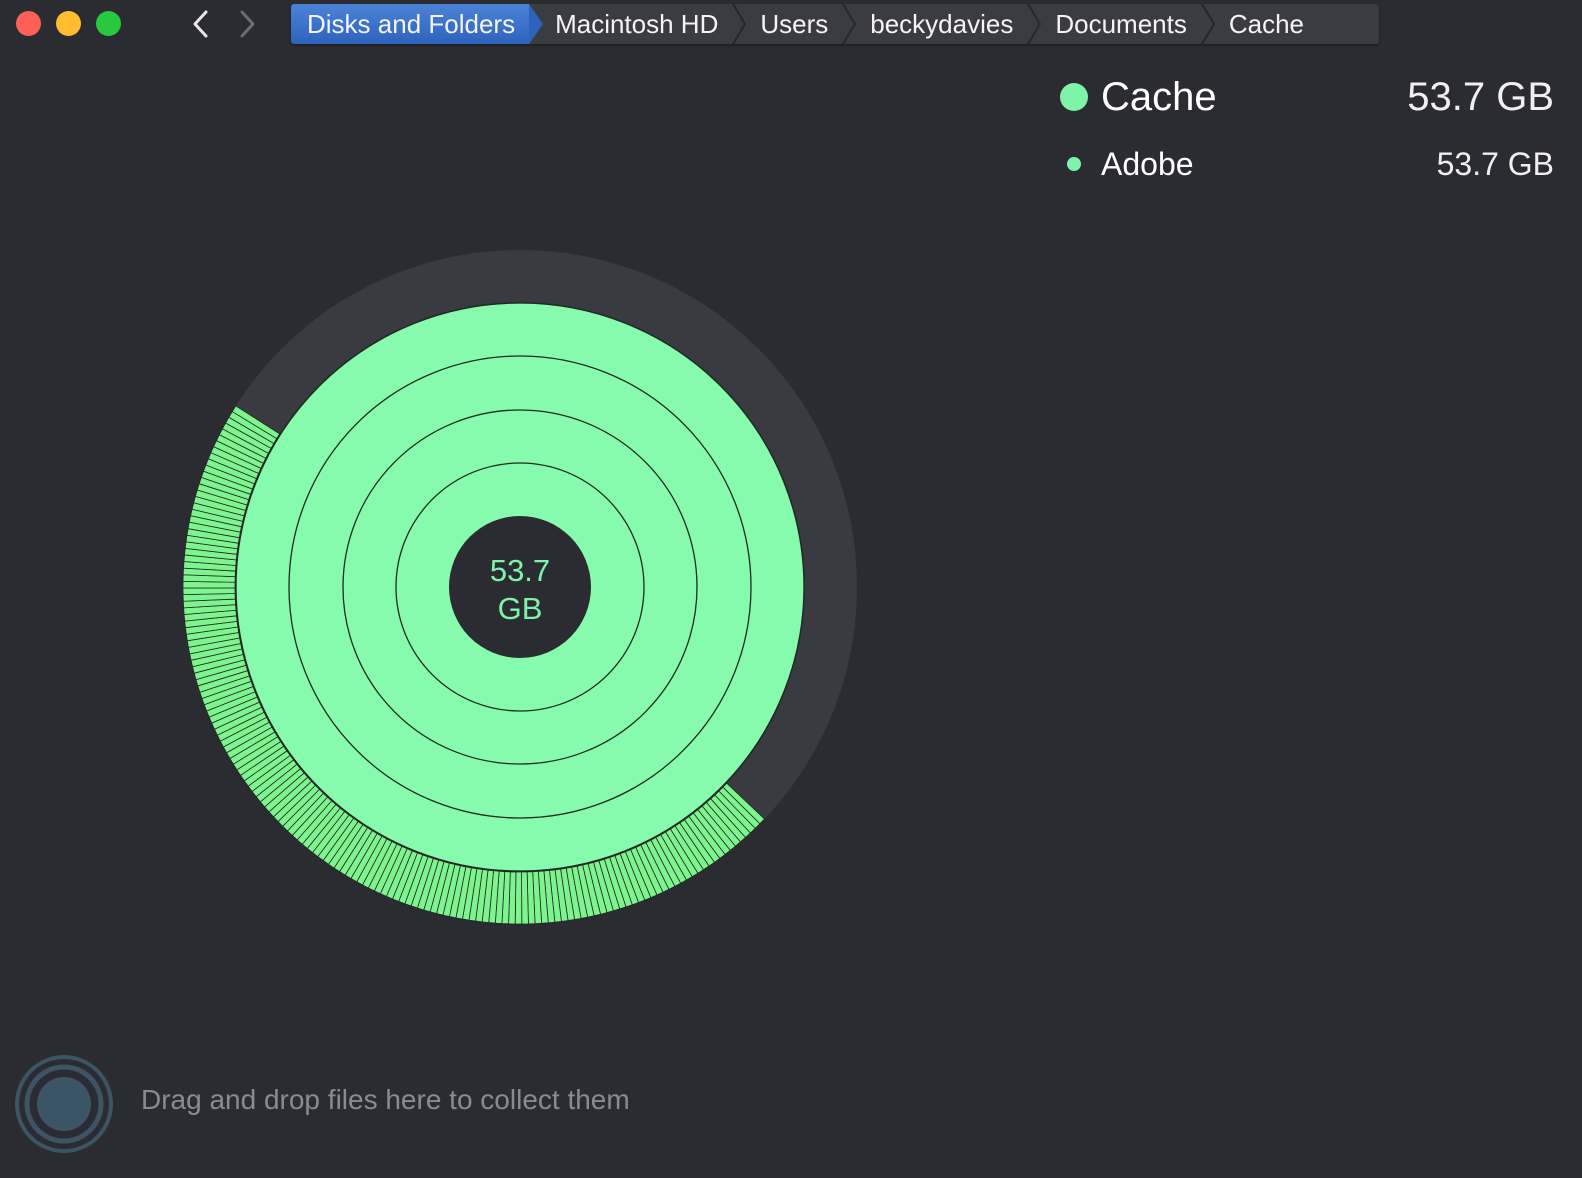 Image resolution: width=1582 pixels, height=1178 pixels. What do you see at coordinates (520, 570) in the screenshot?
I see `center-value: 53.7` at bounding box center [520, 570].